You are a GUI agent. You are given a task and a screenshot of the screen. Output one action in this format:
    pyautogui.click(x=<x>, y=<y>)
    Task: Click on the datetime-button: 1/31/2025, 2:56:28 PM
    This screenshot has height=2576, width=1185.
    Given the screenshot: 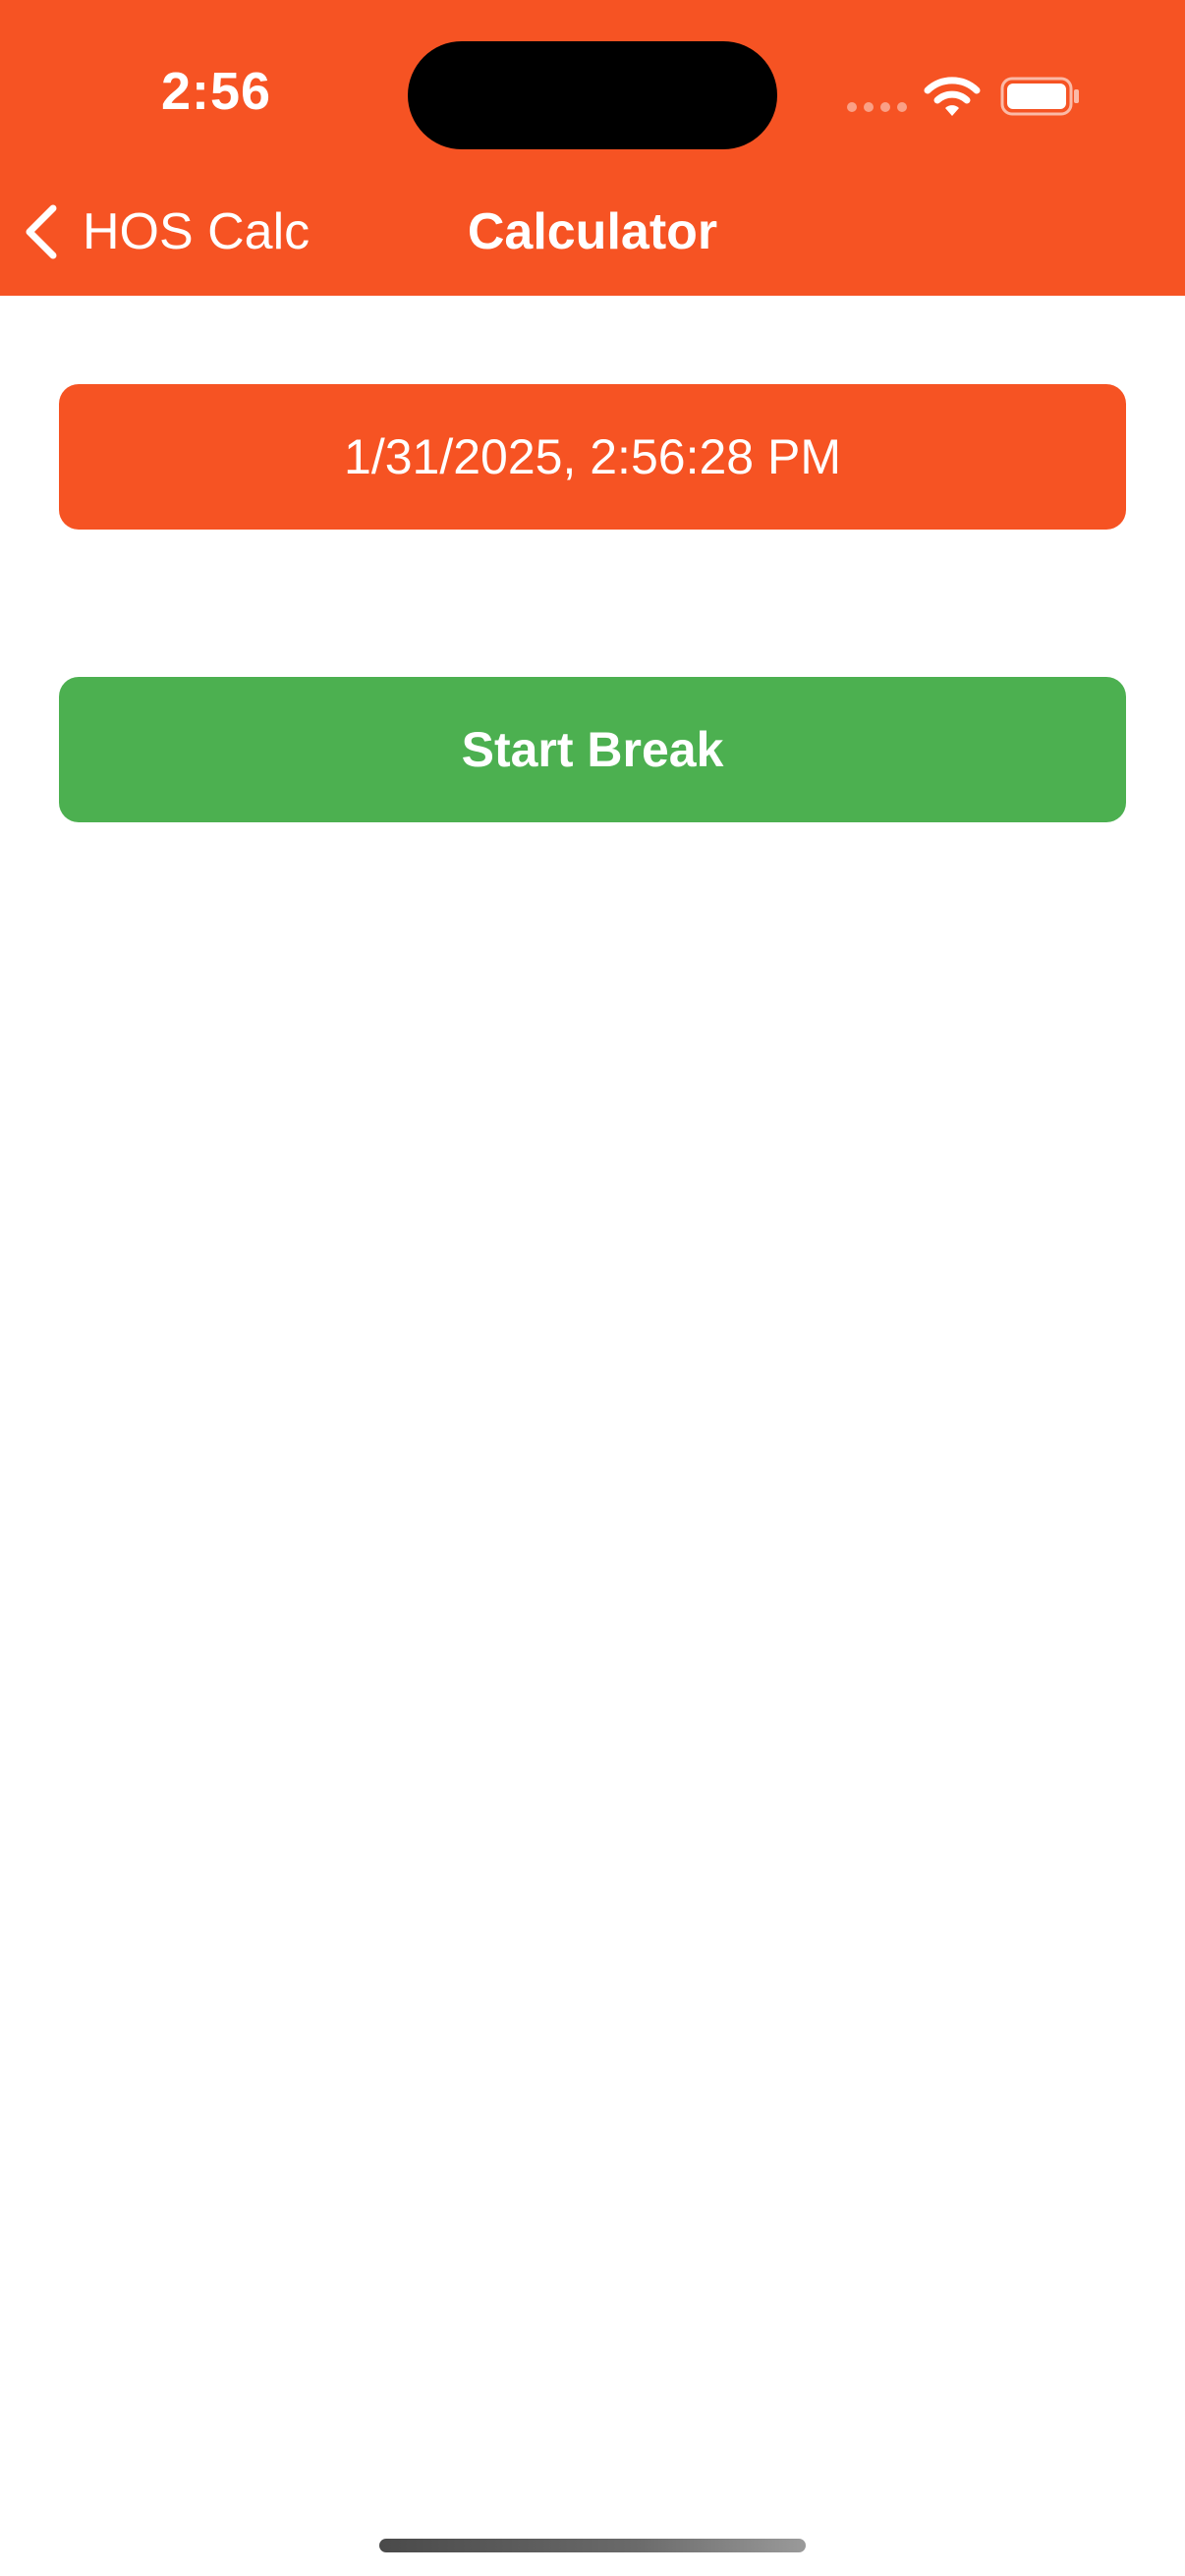 What is the action you would take?
    pyautogui.click(x=592, y=457)
    